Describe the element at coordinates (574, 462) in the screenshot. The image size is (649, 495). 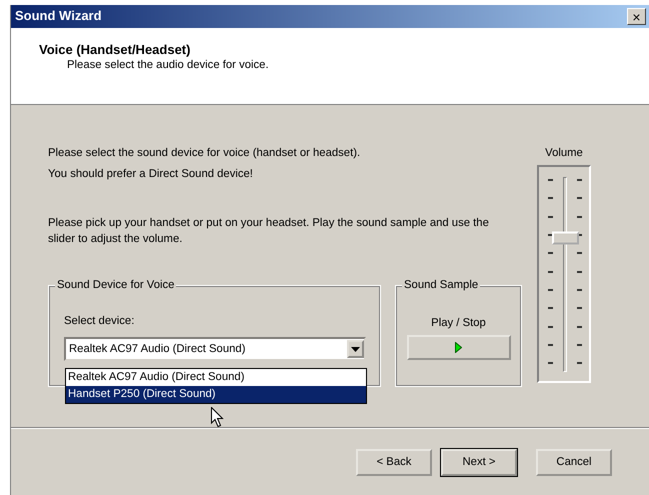
I see `wizard-button: Cancel` at that location.